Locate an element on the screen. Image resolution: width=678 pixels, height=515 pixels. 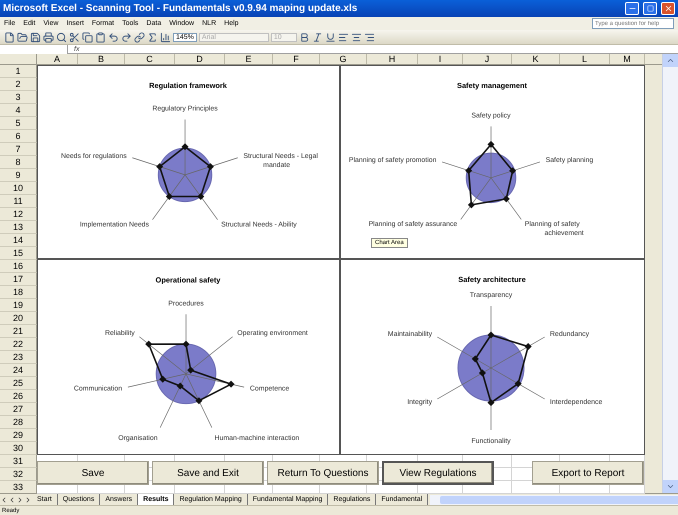
close-button is located at coordinates (668, 8).